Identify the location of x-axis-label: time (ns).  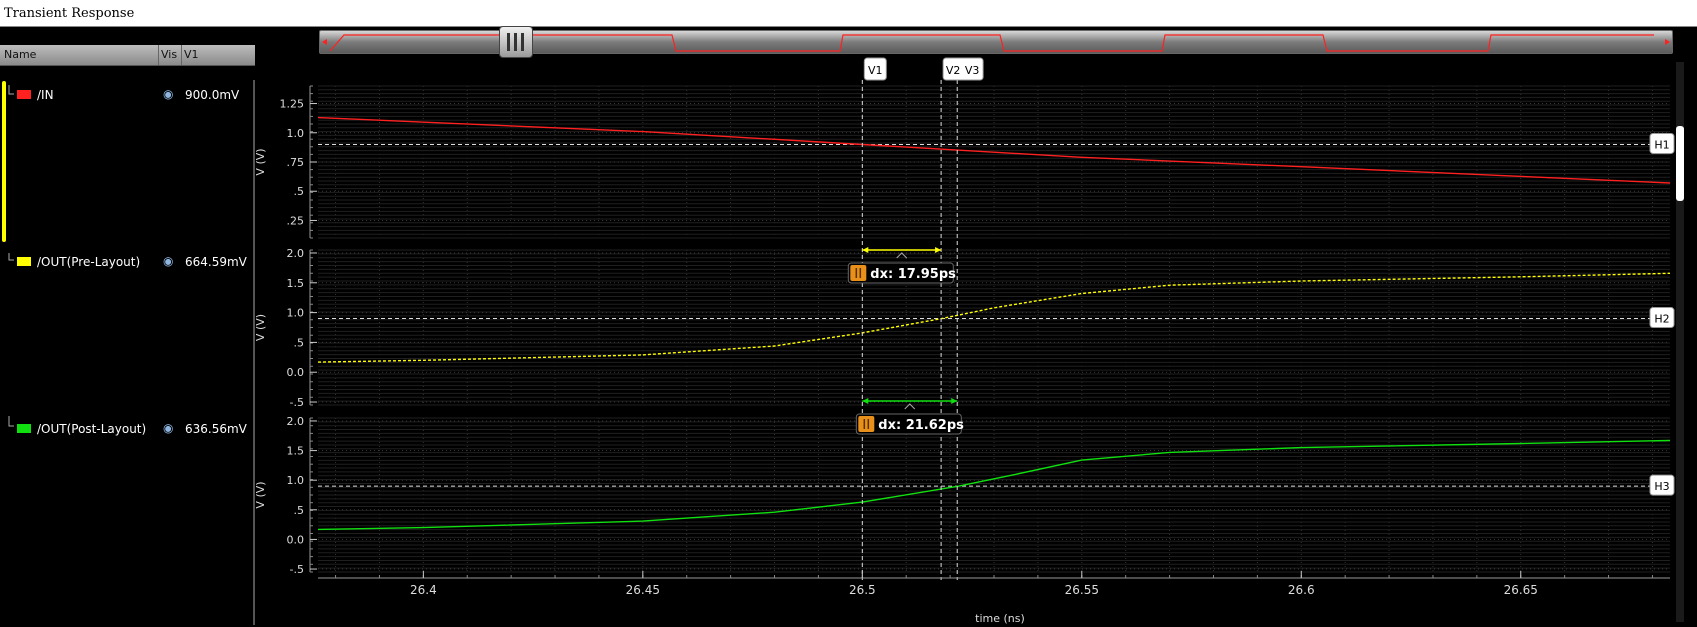
(1000, 618).